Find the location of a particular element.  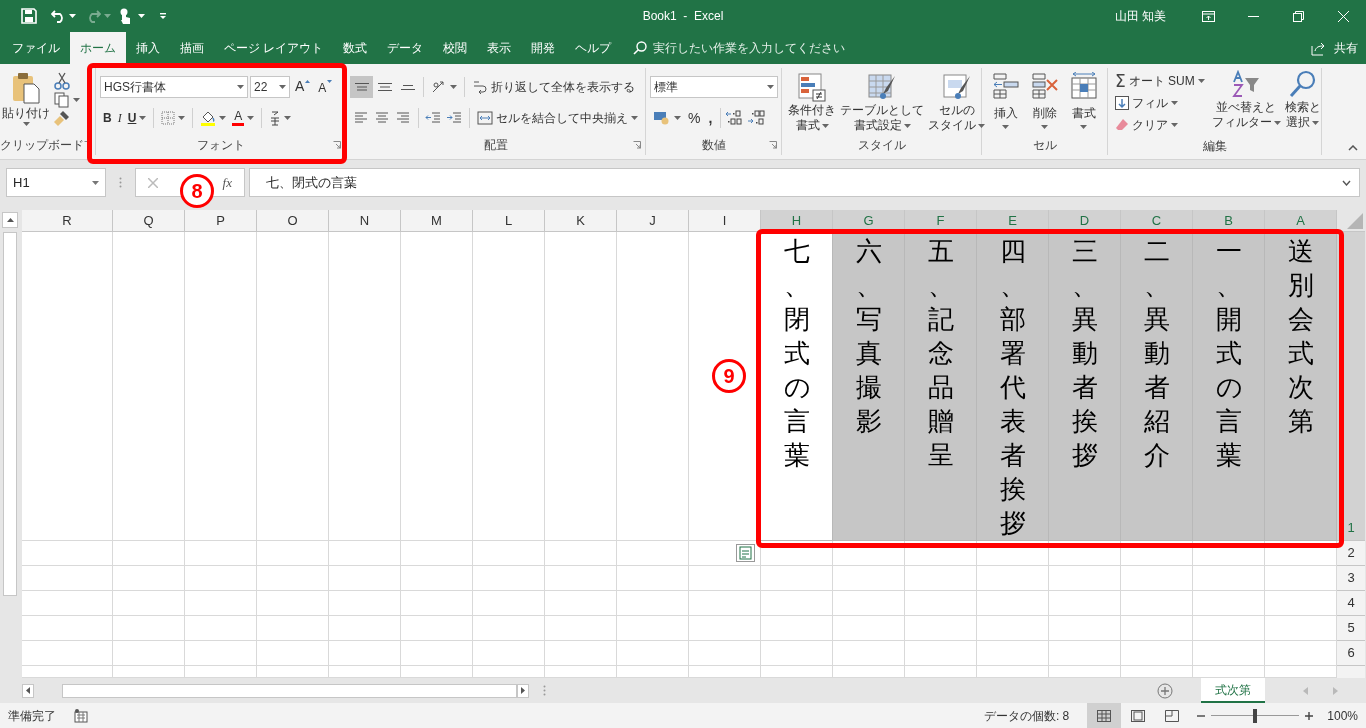

ribbon-tab: ヘルプ is located at coordinates (593, 48).